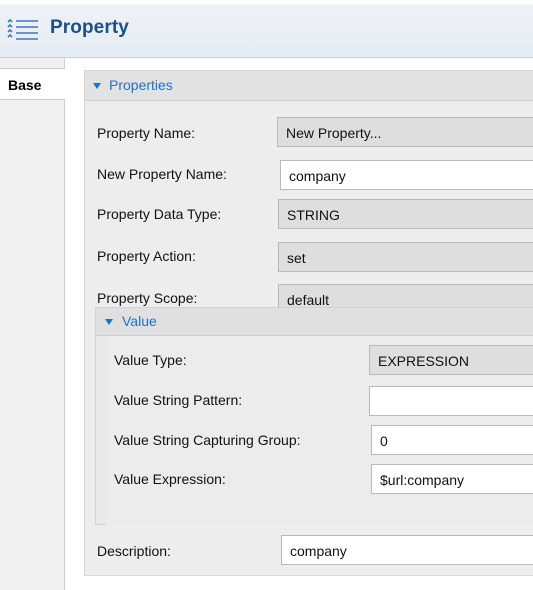  What do you see at coordinates (25, 85) in the screenshot?
I see `tab-base-label: Base` at bounding box center [25, 85].